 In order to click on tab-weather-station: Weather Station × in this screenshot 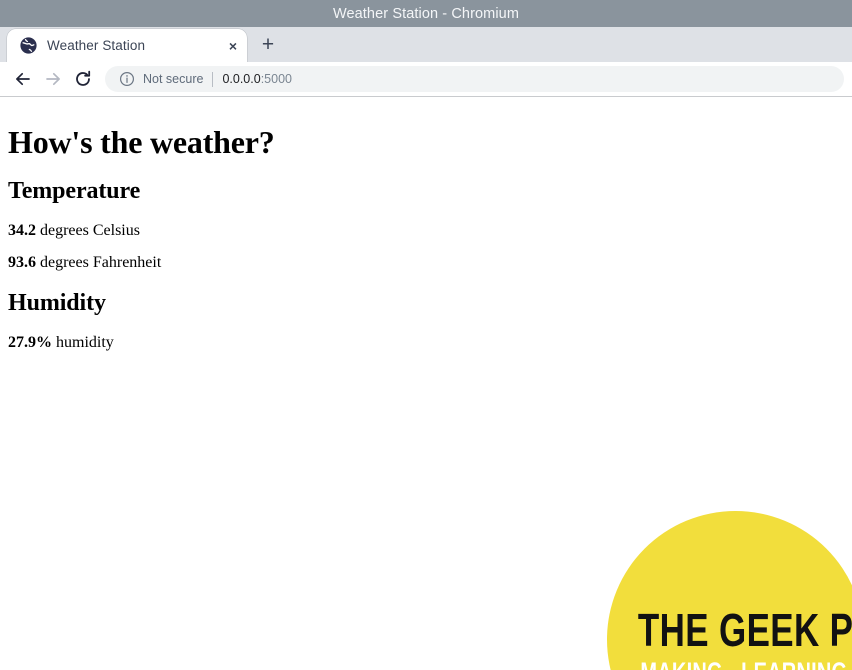, I will do `click(127, 45)`.